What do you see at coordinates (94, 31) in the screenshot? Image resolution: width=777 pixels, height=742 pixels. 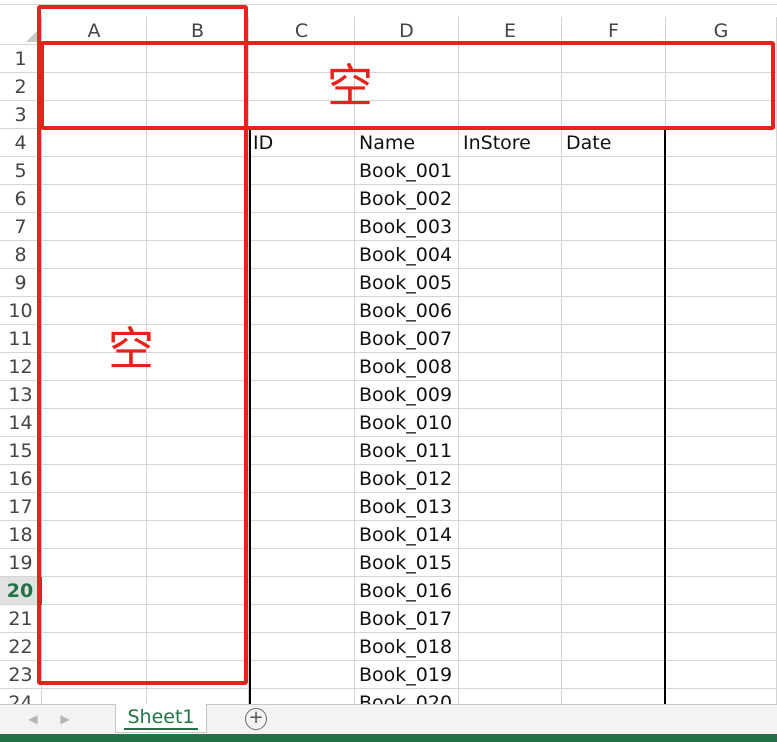 I see `column-header-a: A` at bounding box center [94, 31].